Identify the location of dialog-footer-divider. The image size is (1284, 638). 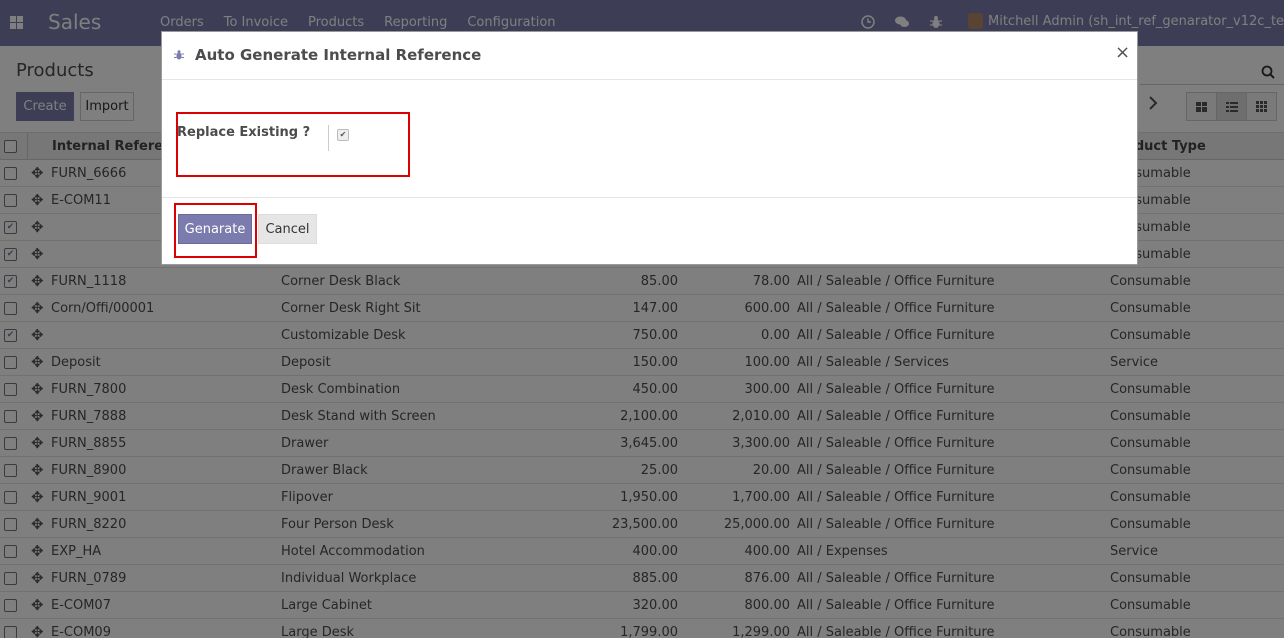
(649, 197).